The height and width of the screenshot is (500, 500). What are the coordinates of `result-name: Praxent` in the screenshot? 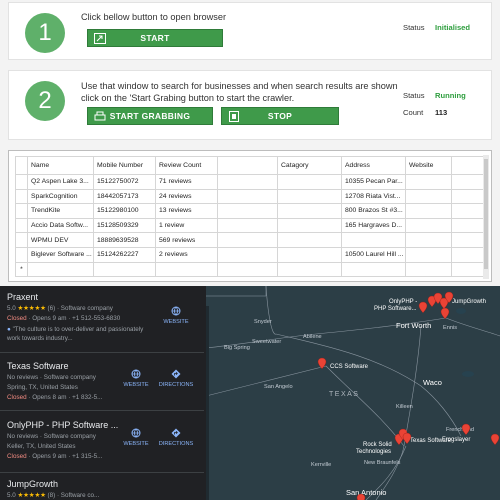 It's located at (22, 297).